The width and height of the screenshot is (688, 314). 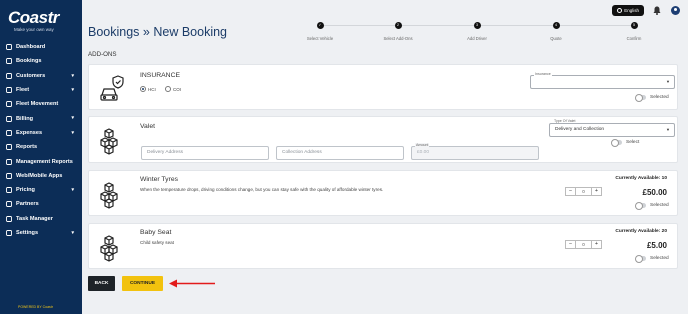 I want to click on winter-tyres-quantity: 0, so click(x=583, y=191).